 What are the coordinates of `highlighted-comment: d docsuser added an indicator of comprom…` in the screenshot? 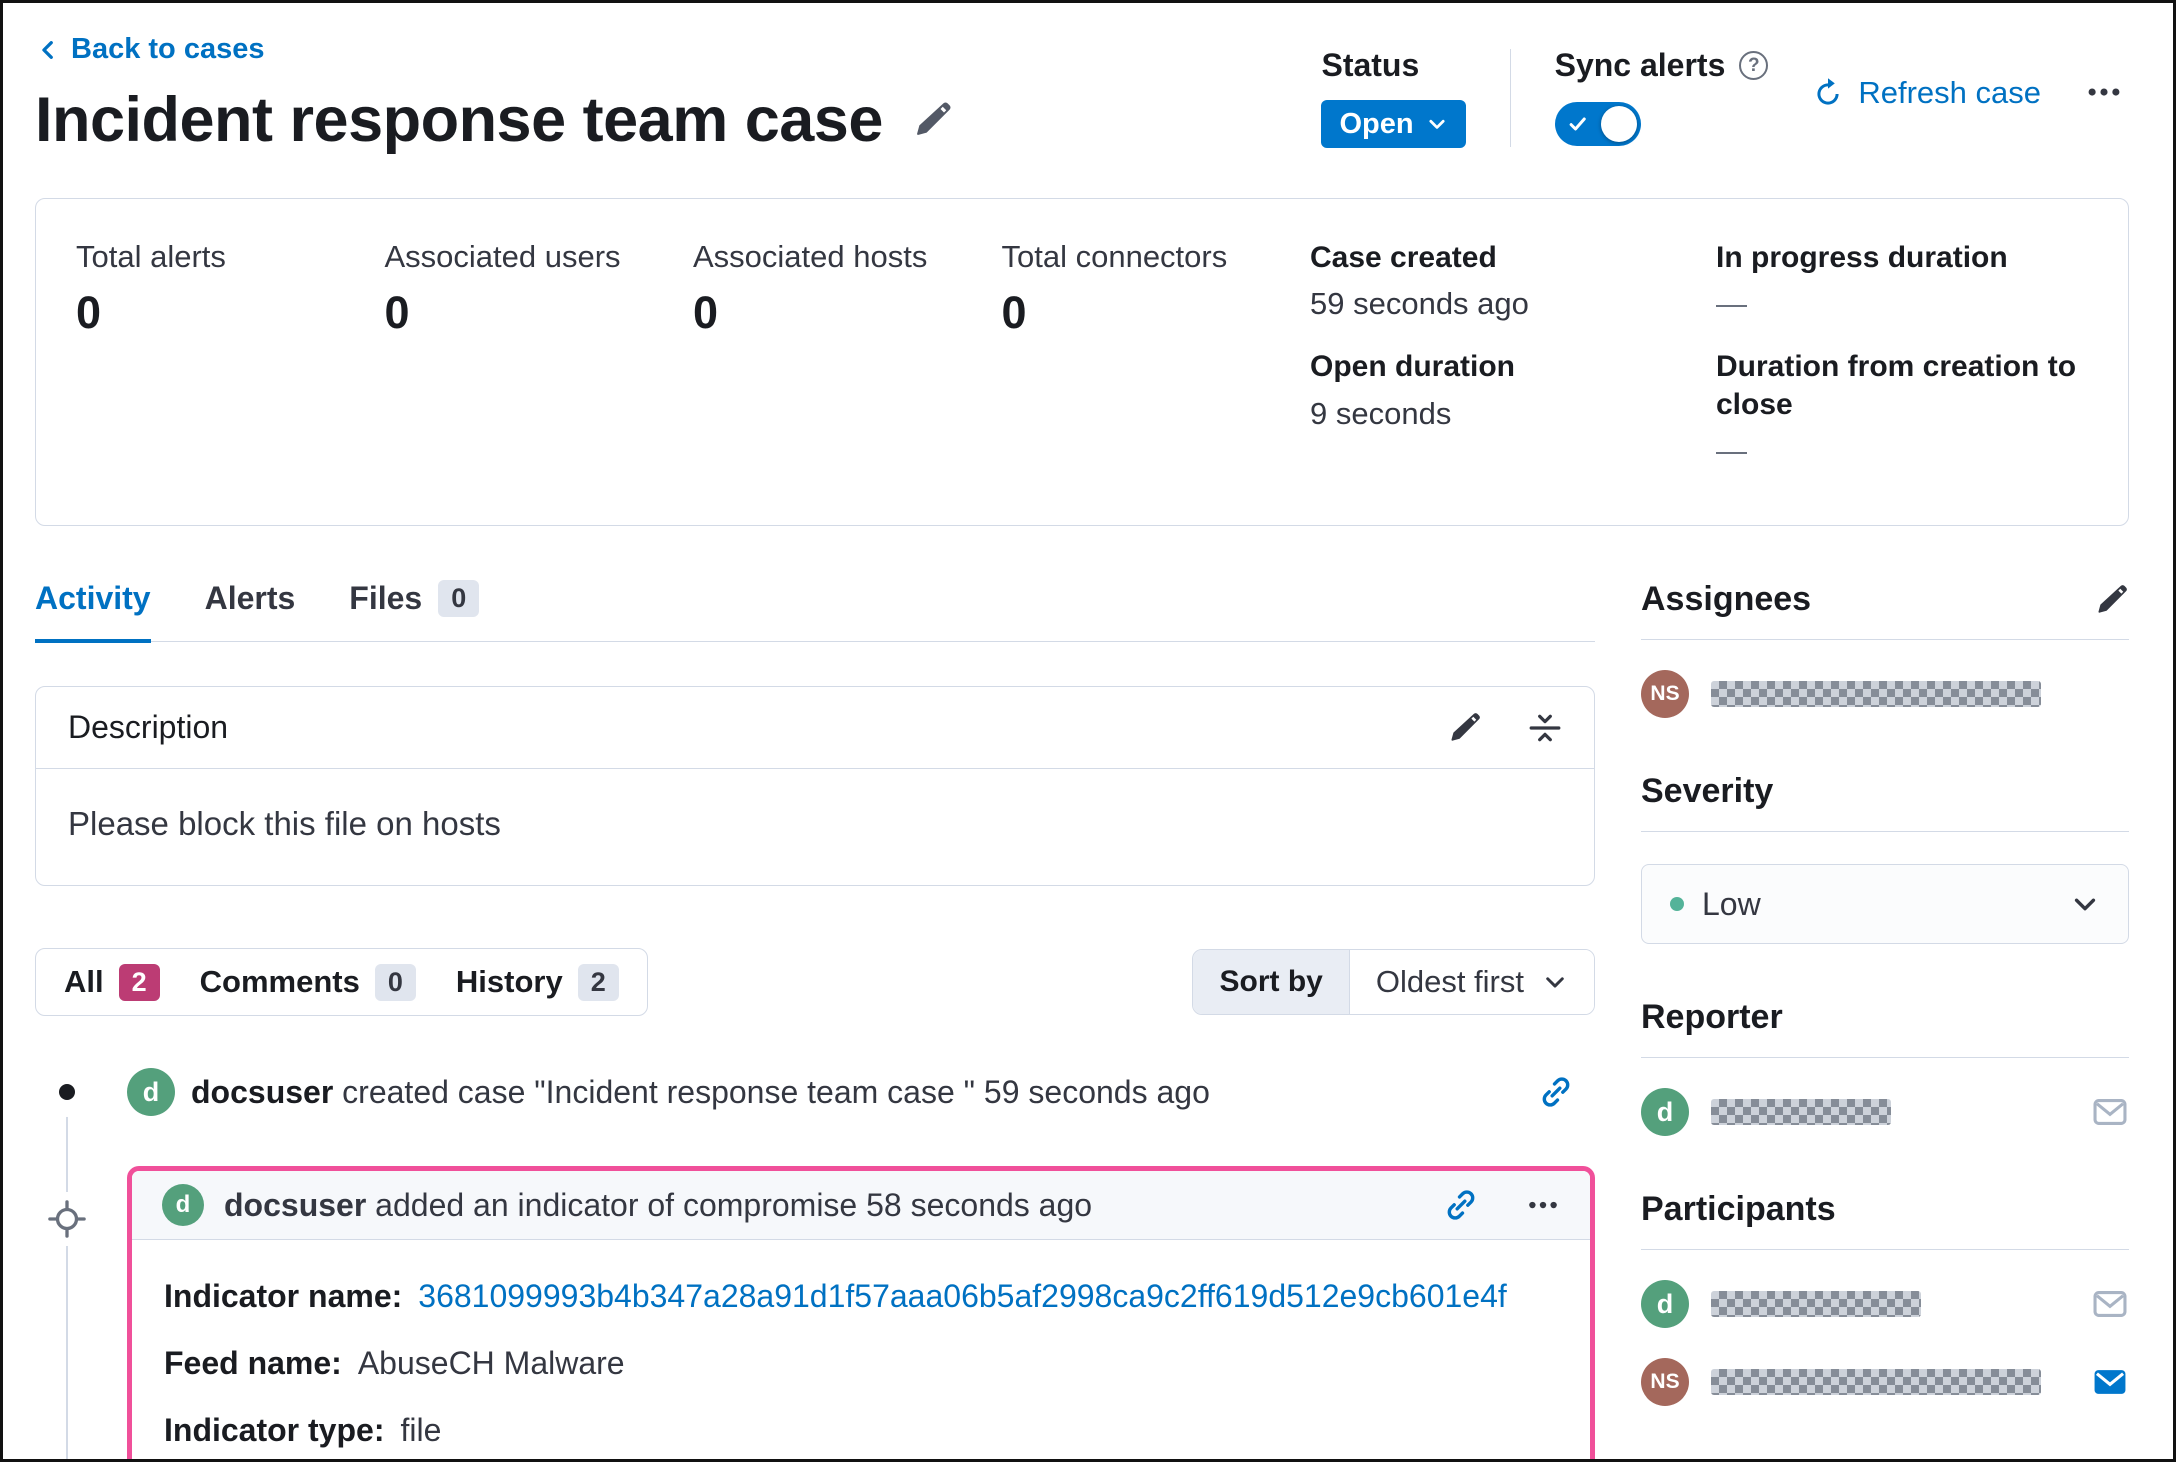 It's located at (861, 1312).